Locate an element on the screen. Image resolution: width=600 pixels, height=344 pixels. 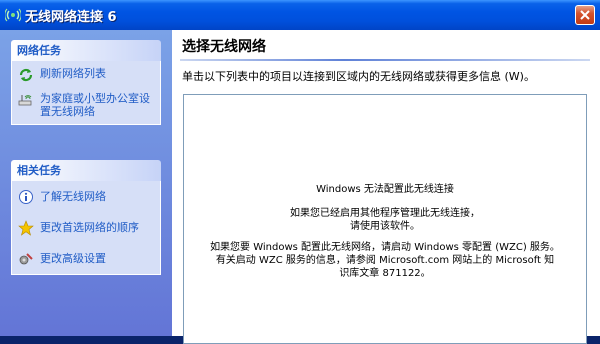
page-title: 选择无线网络 is located at coordinates (224, 47).